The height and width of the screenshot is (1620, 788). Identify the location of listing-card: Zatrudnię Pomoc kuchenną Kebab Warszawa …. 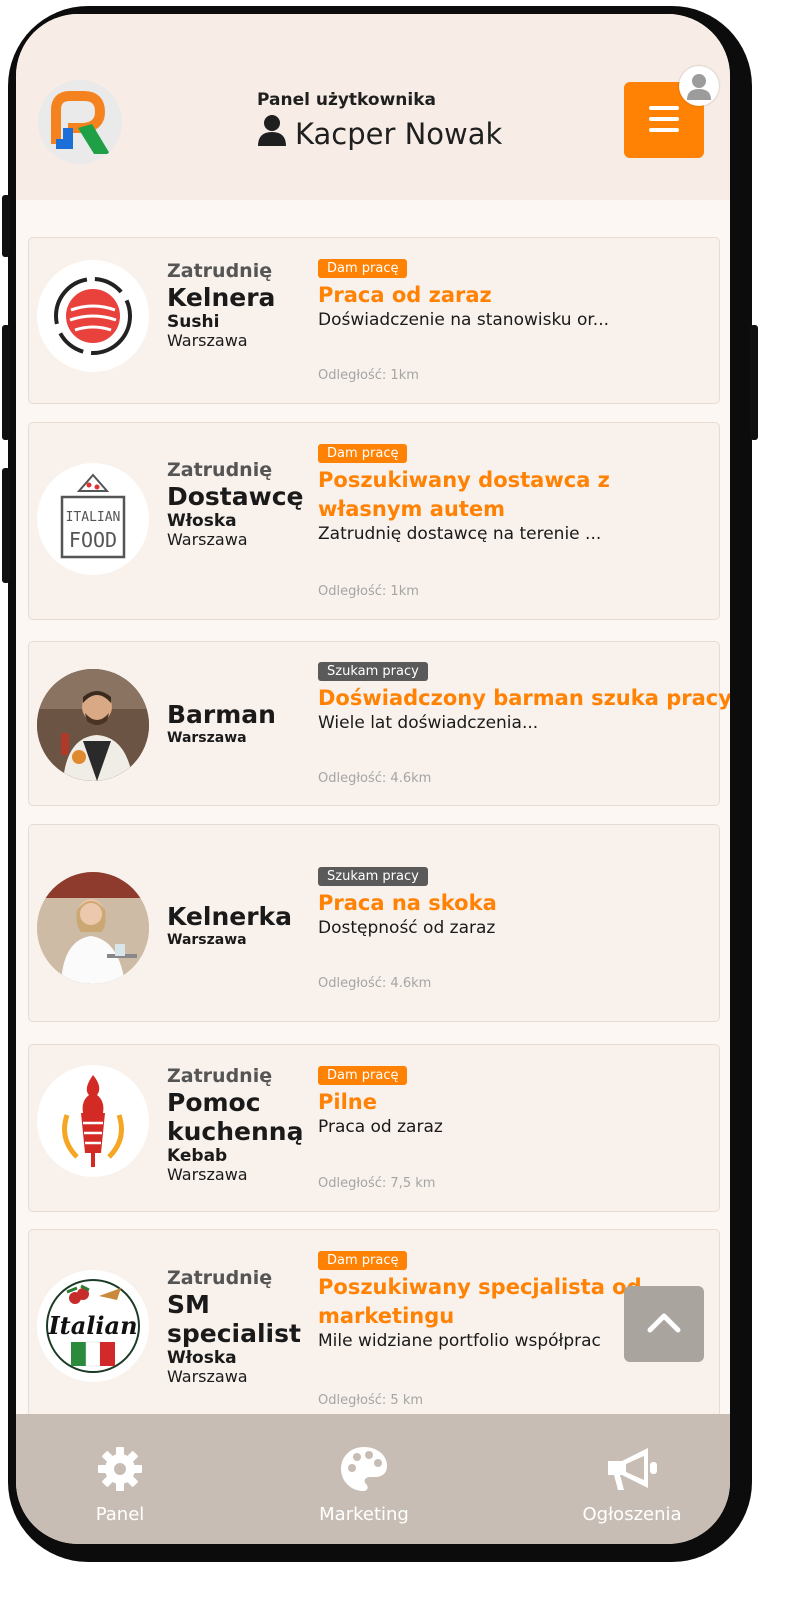
(374, 1128).